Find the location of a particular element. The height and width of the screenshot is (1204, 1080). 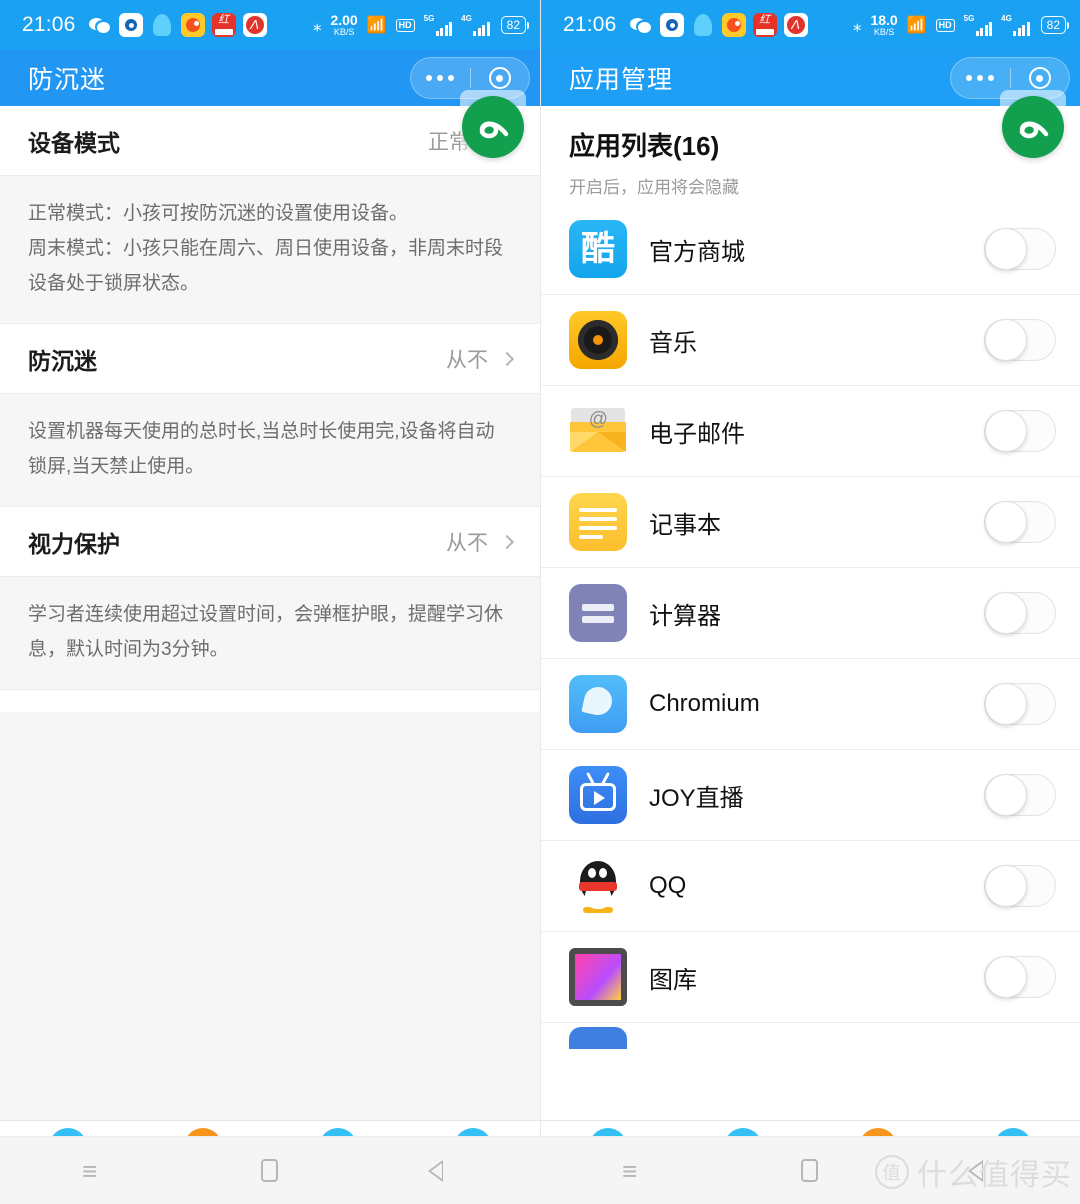

weibo-icon is located at coordinates (733, 25).